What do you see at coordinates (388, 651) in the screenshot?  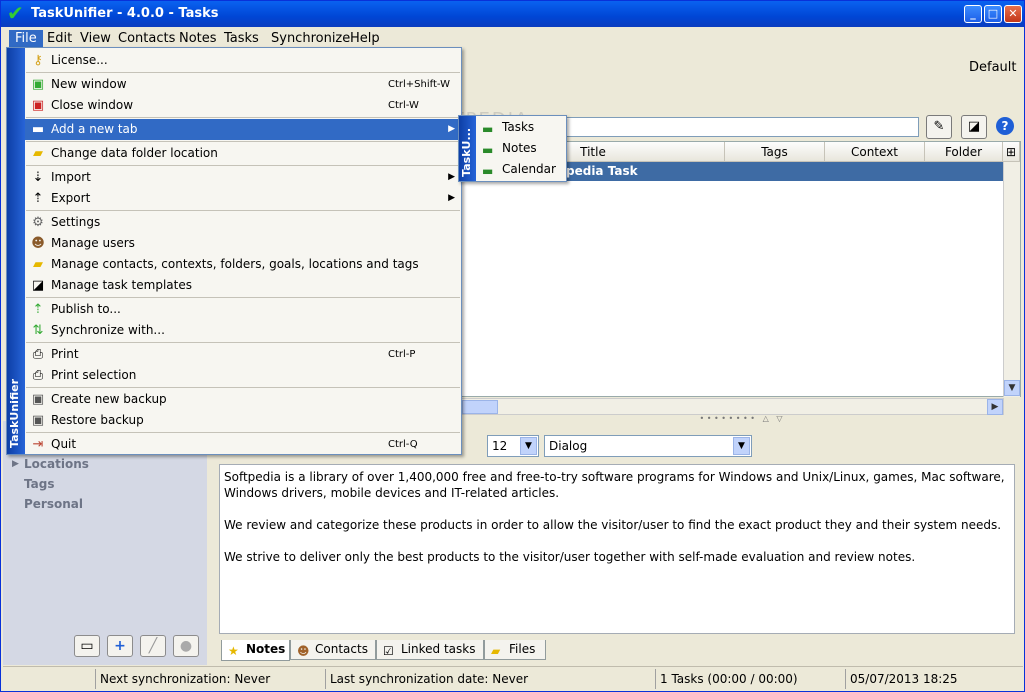 I see `linked-task-icon: ☑` at bounding box center [388, 651].